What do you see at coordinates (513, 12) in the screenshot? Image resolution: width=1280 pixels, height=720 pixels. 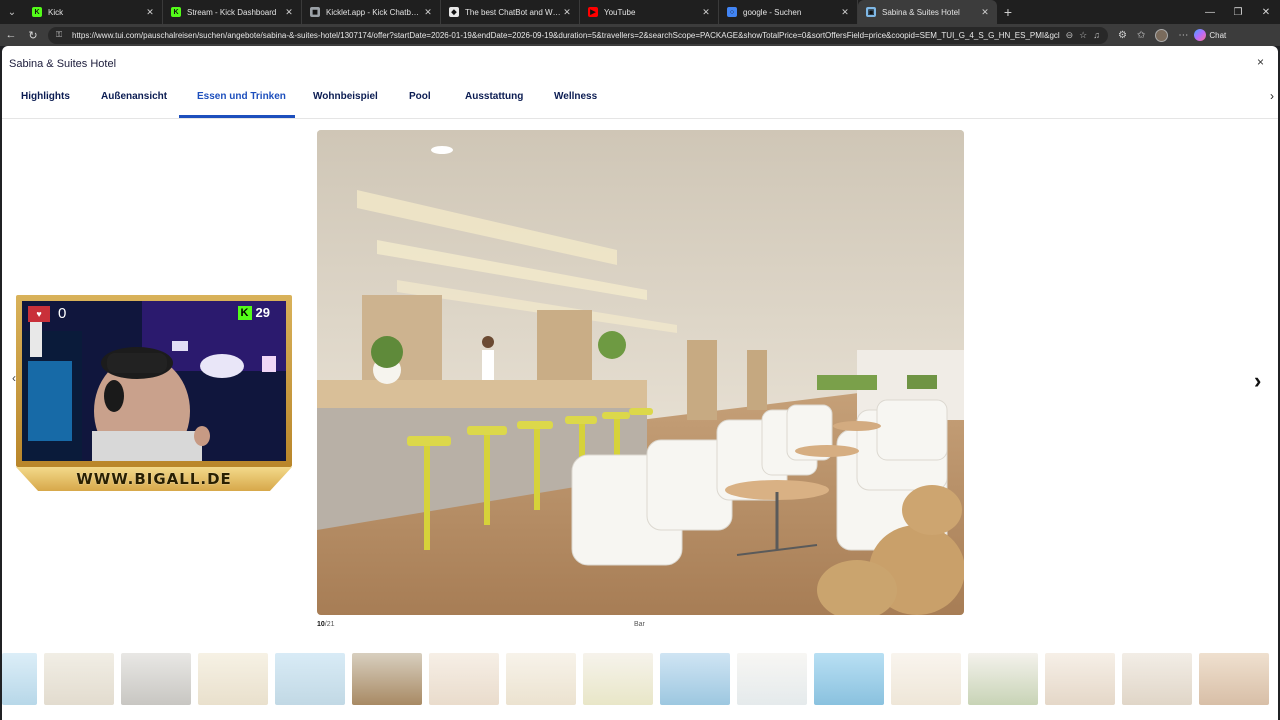 I see `tab-title: The best ChatBot and Widgets fo` at bounding box center [513, 12].